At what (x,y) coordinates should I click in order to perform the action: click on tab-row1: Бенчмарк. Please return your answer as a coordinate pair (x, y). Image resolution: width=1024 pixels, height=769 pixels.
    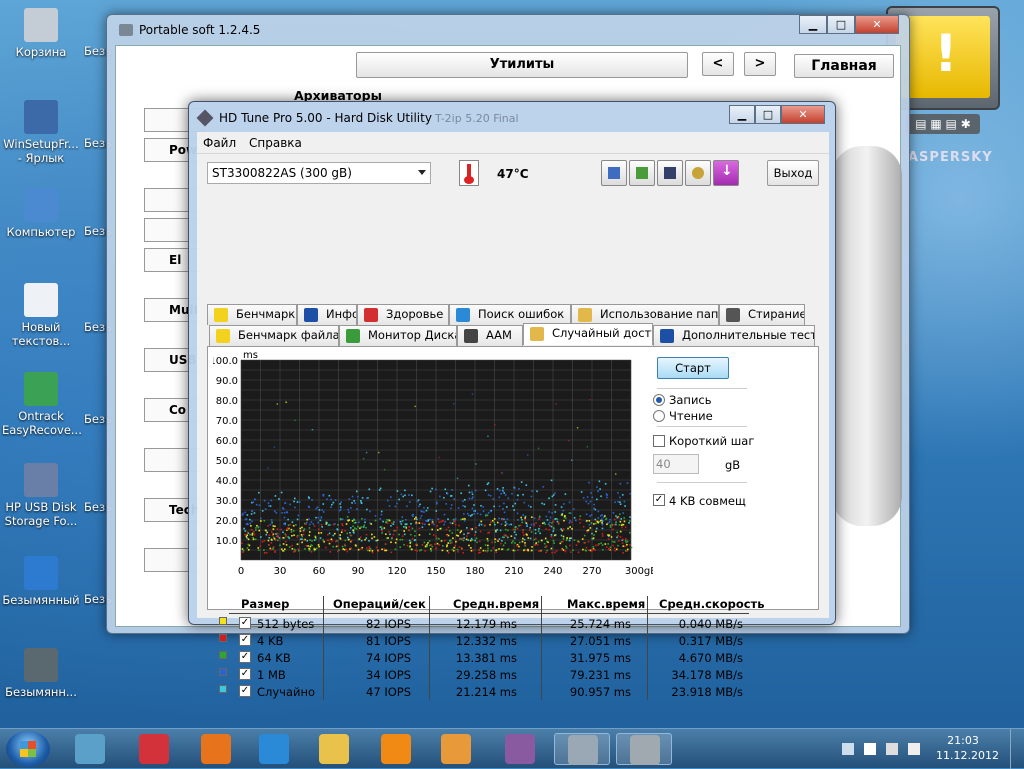
    Looking at the image, I should click on (252, 314).